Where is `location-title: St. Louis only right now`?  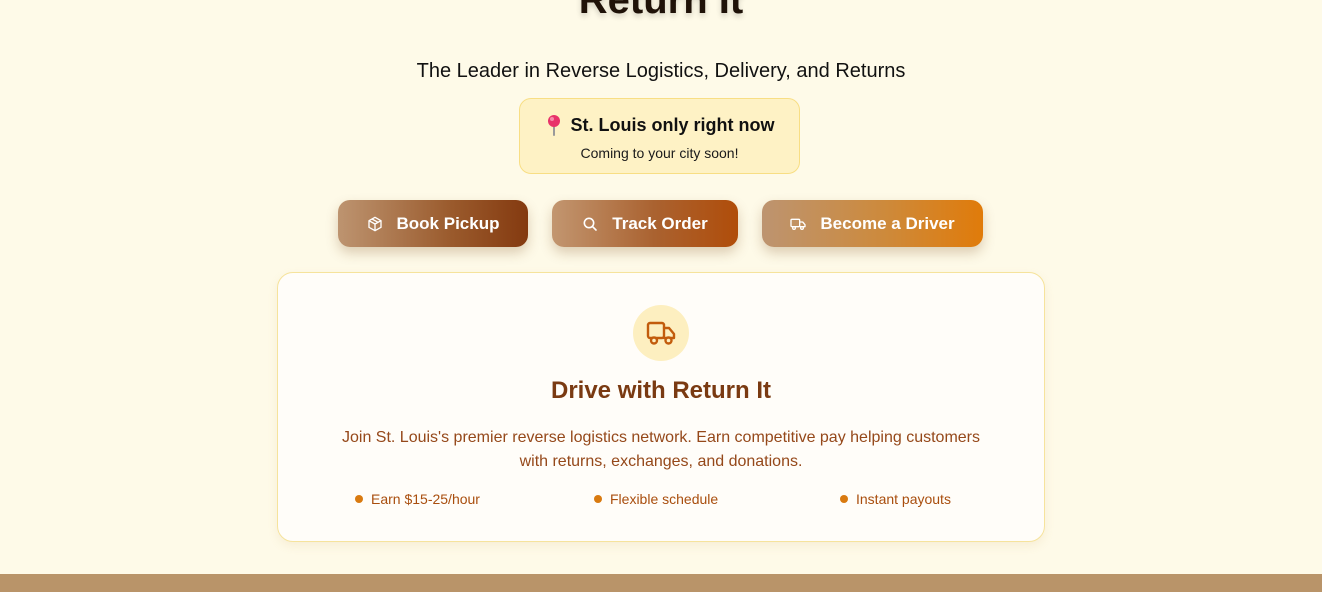
location-title: St. Louis only right now is located at coordinates (672, 124).